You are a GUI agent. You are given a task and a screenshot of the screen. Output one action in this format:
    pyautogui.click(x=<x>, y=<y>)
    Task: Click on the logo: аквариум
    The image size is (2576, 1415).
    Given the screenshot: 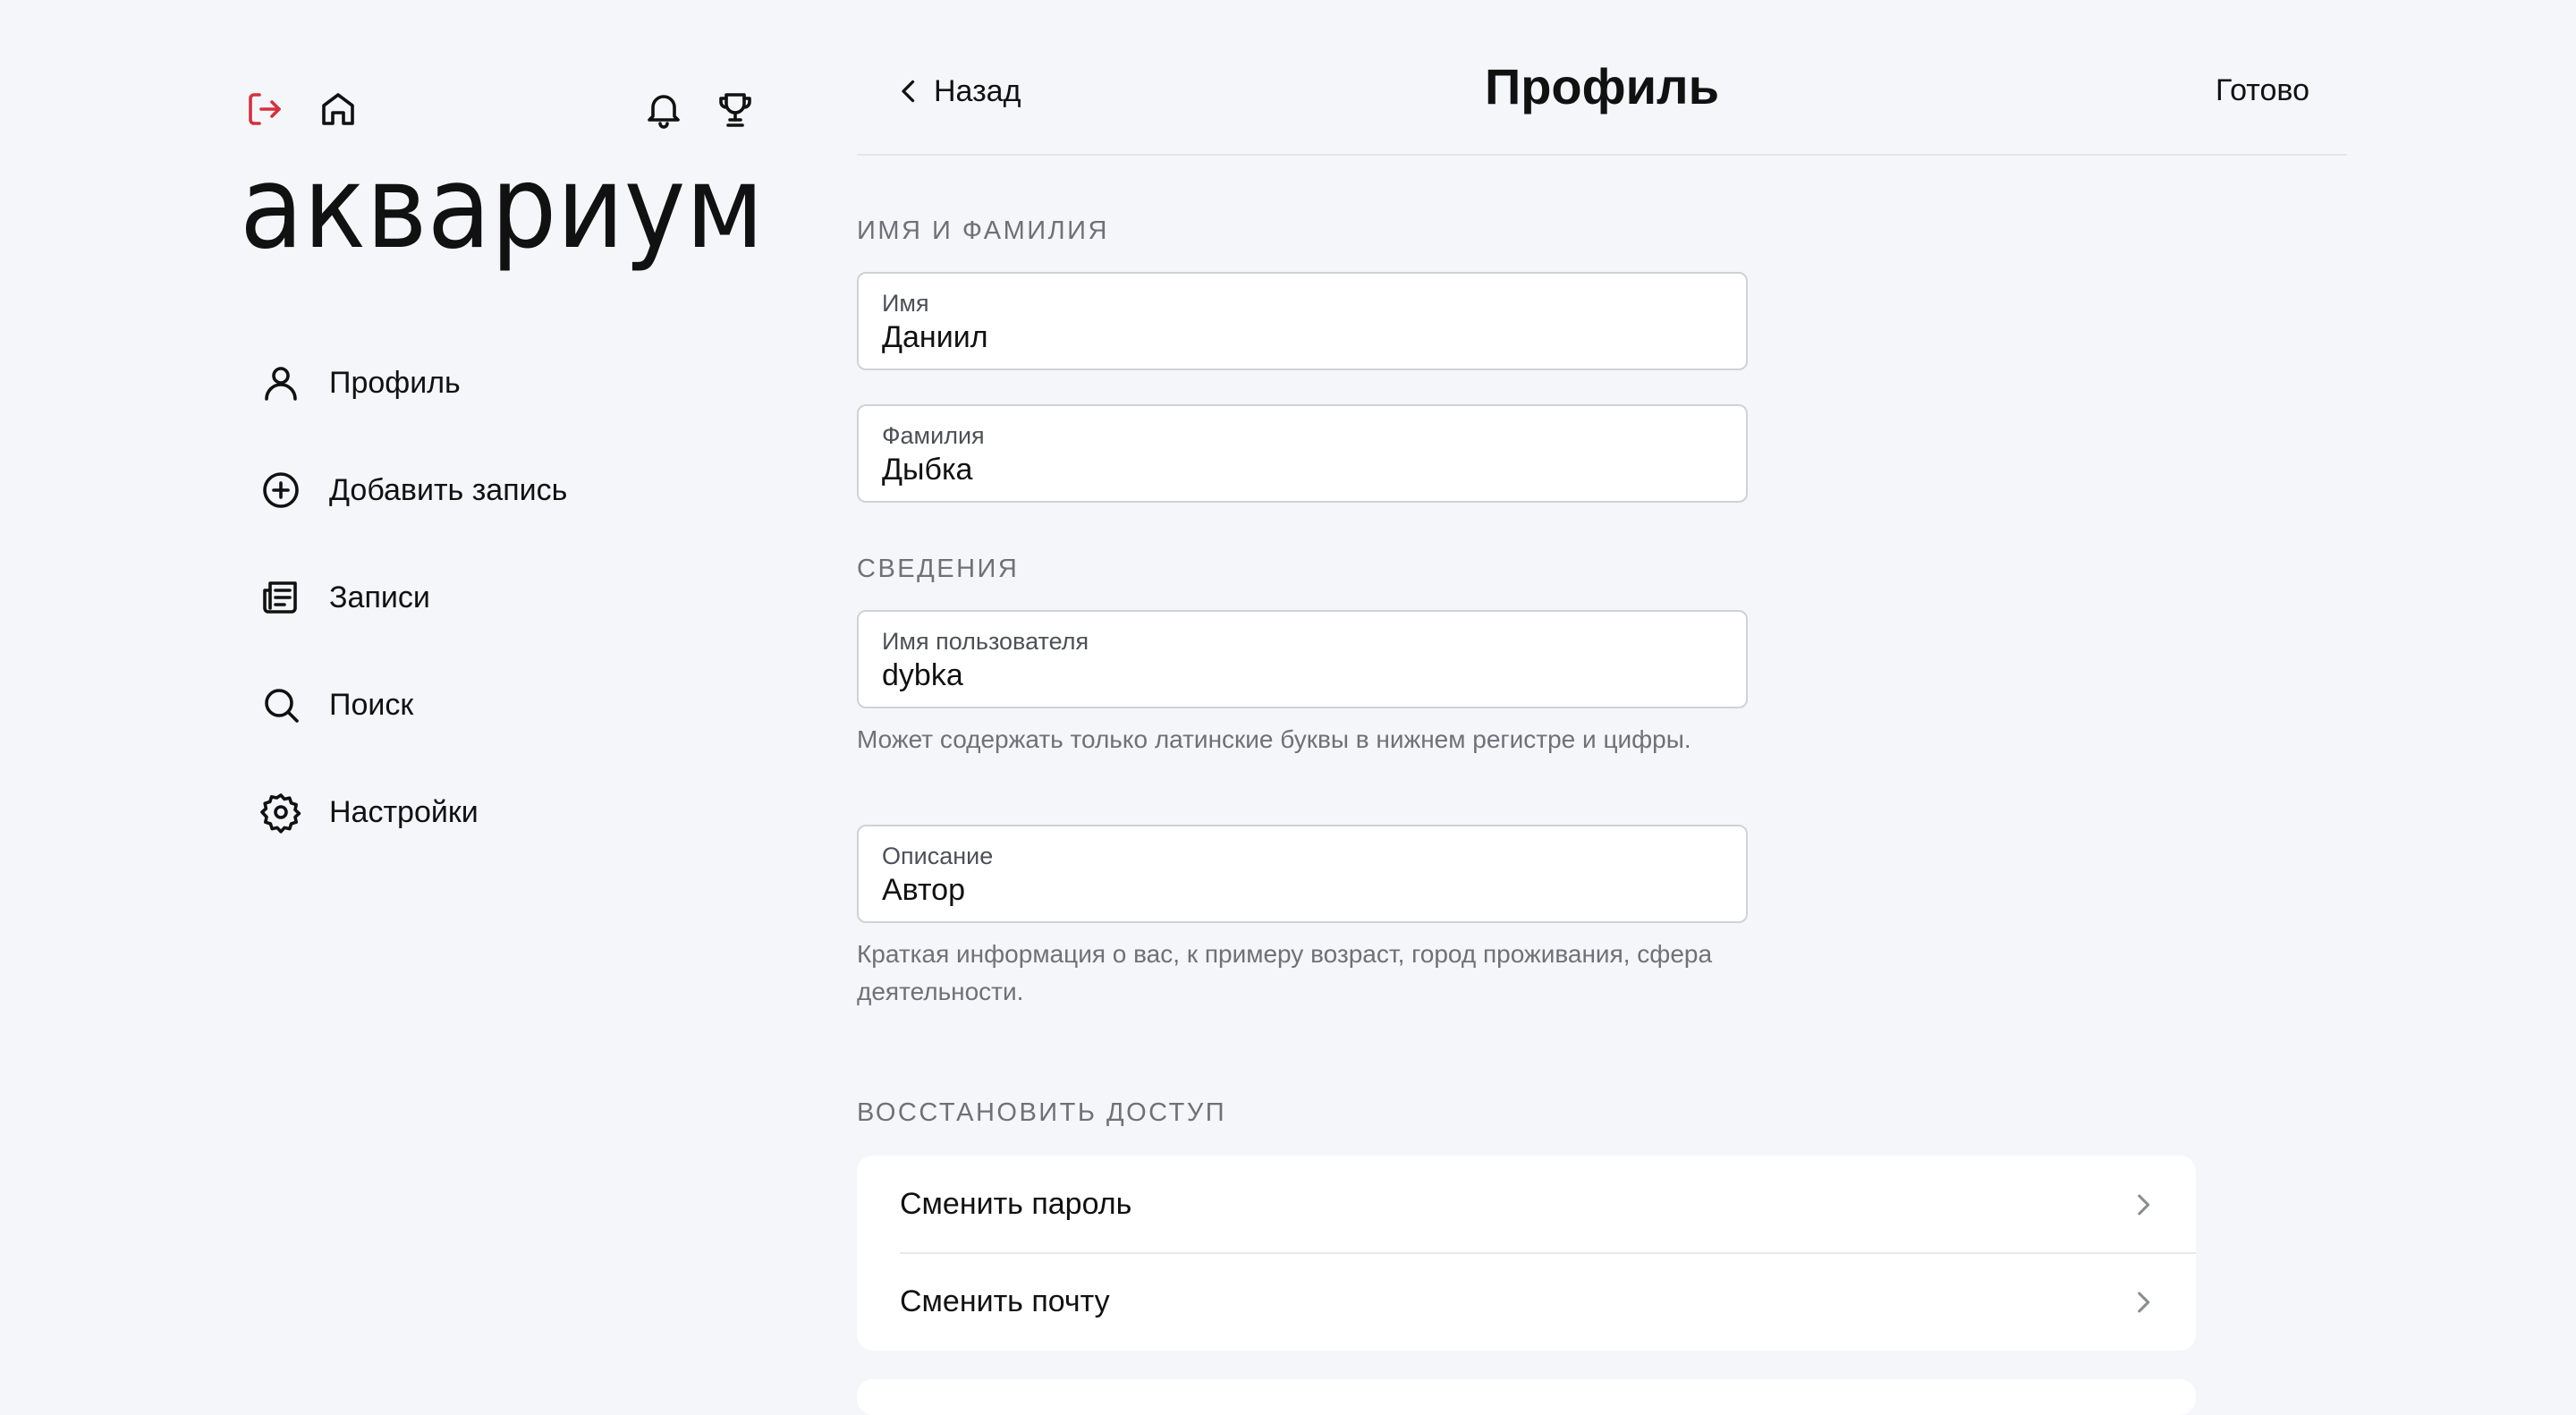 What is the action you would take?
    pyautogui.click(x=502, y=218)
    